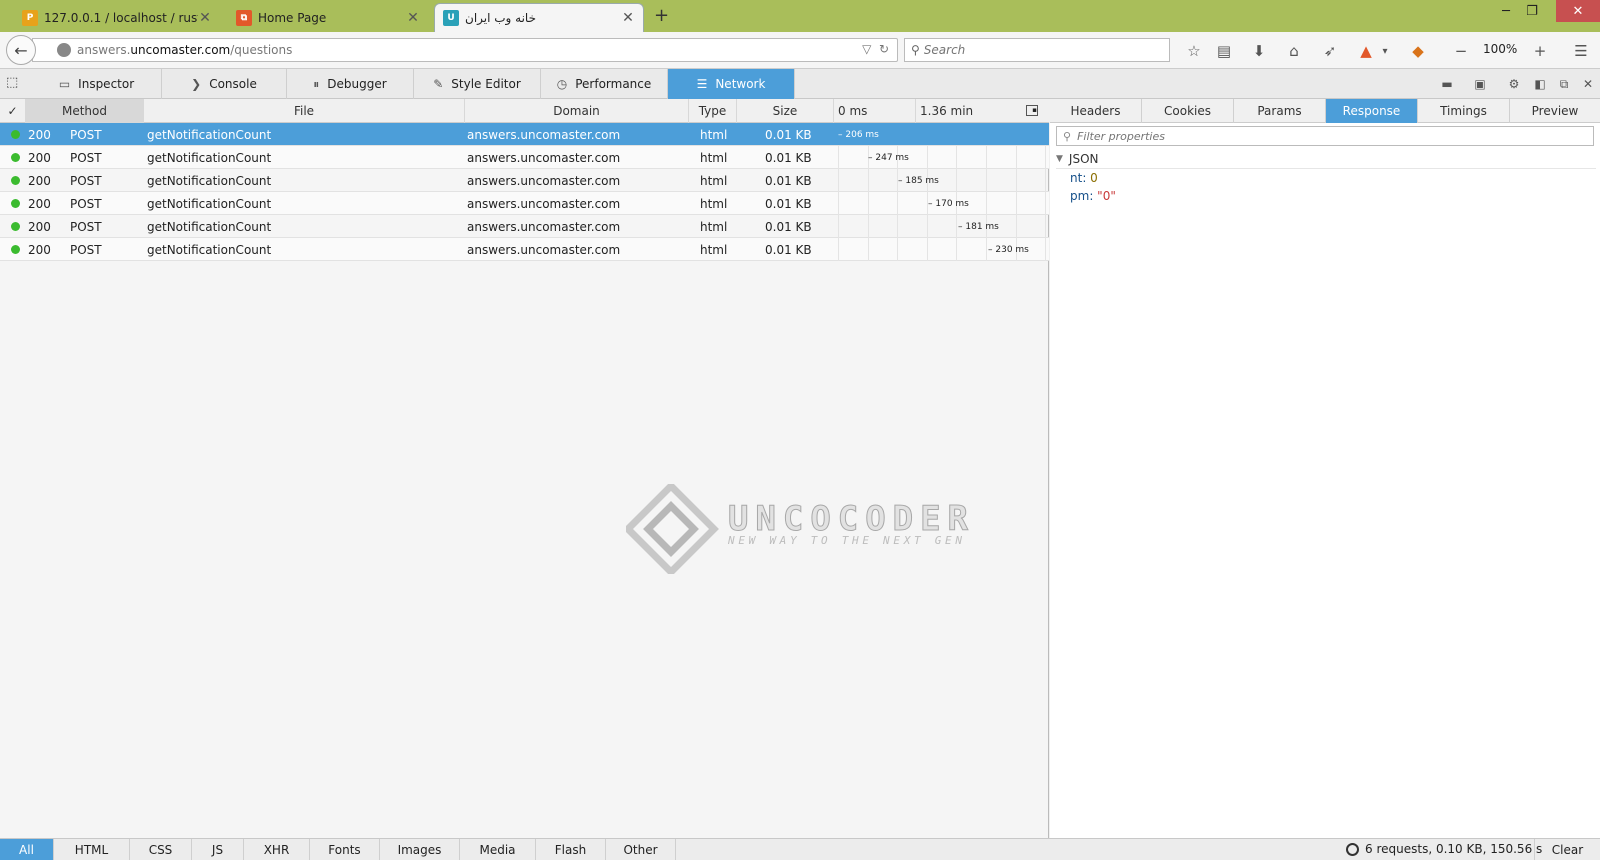 The image size is (1600, 860). Describe the element at coordinates (844, 540) in the screenshot. I see `logo-tagline: NEW WAY TO THE NEXT GEN` at that location.